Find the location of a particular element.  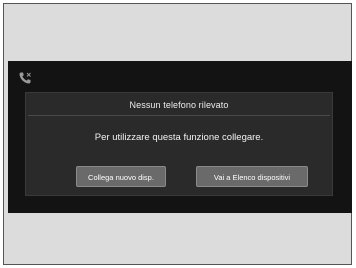

dialog-title: Nessun telefono rilevato is located at coordinates (179, 105).